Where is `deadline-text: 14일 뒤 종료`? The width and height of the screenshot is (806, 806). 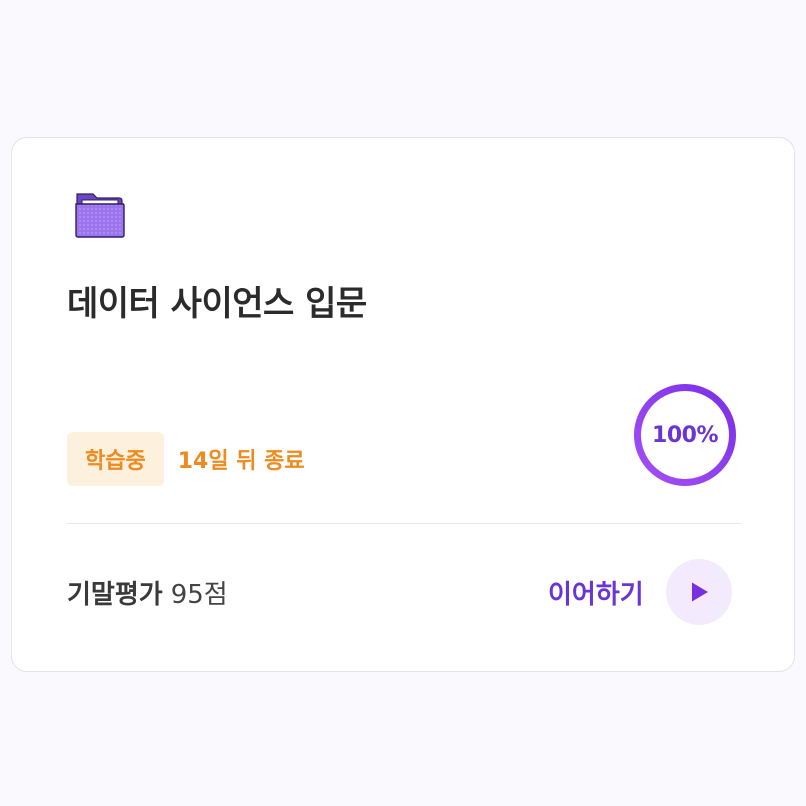
deadline-text: 14일 뒤 종료 is located at coordinates (241, 461).